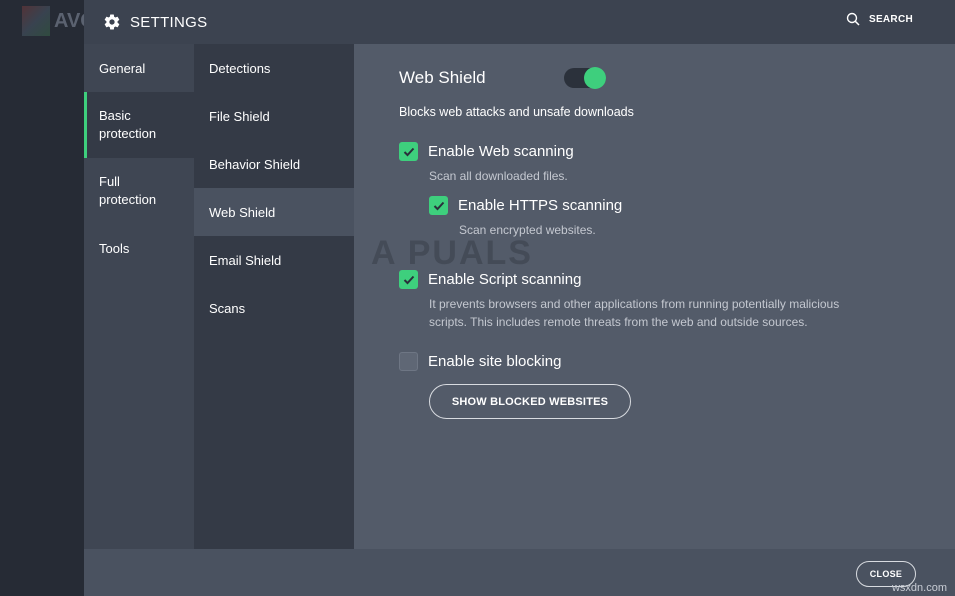 The image size is (955, 596). I want to click on web-scanning-desc: Scan all downloaded files., so click(498, 176).